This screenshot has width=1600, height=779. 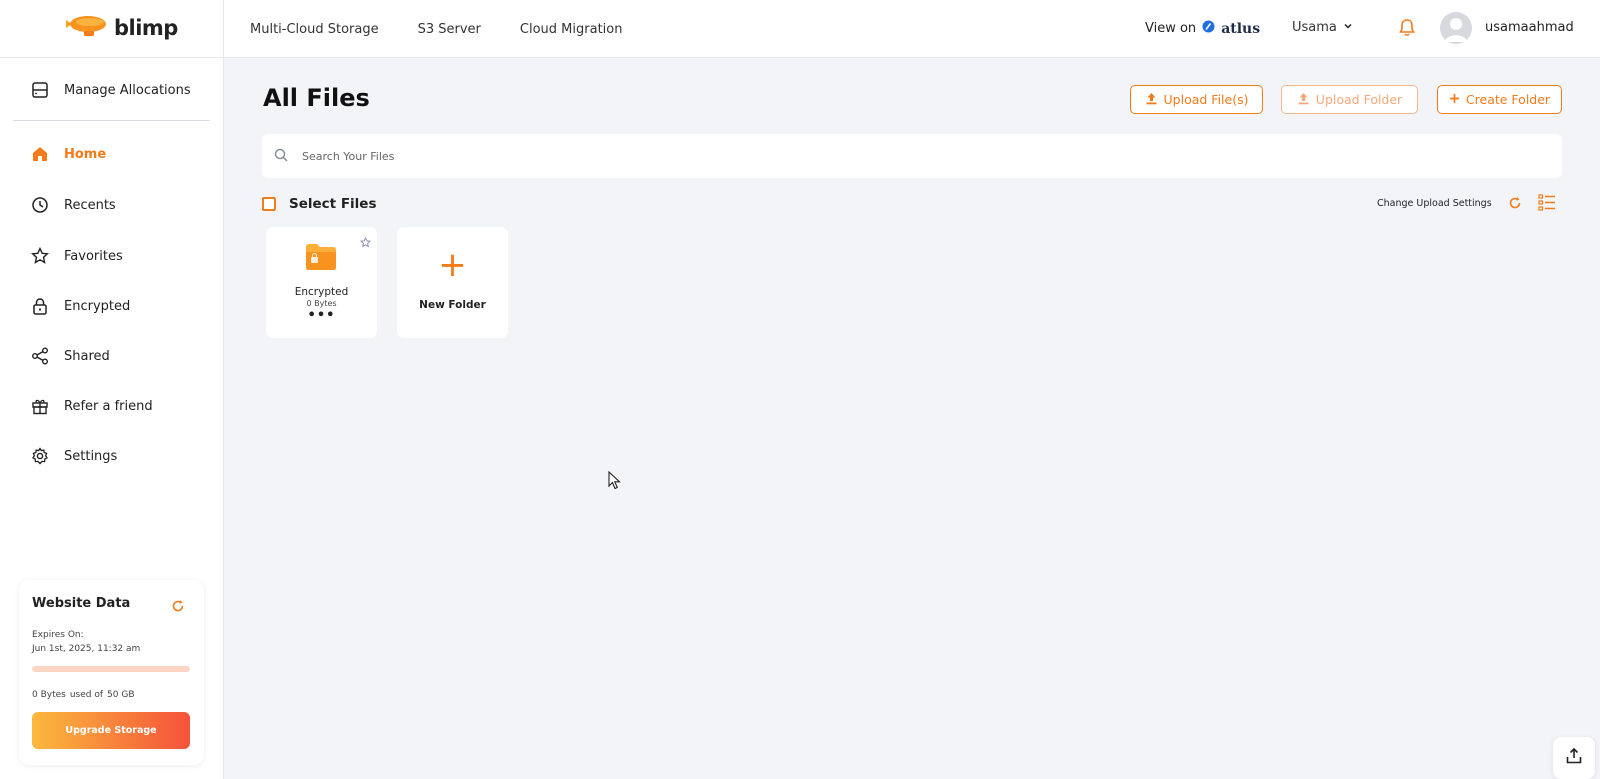 What do you see at coordinates (1348, 27) in the screenshot?
I see `chevron-down-icon` at bounding box center [1348, 27].